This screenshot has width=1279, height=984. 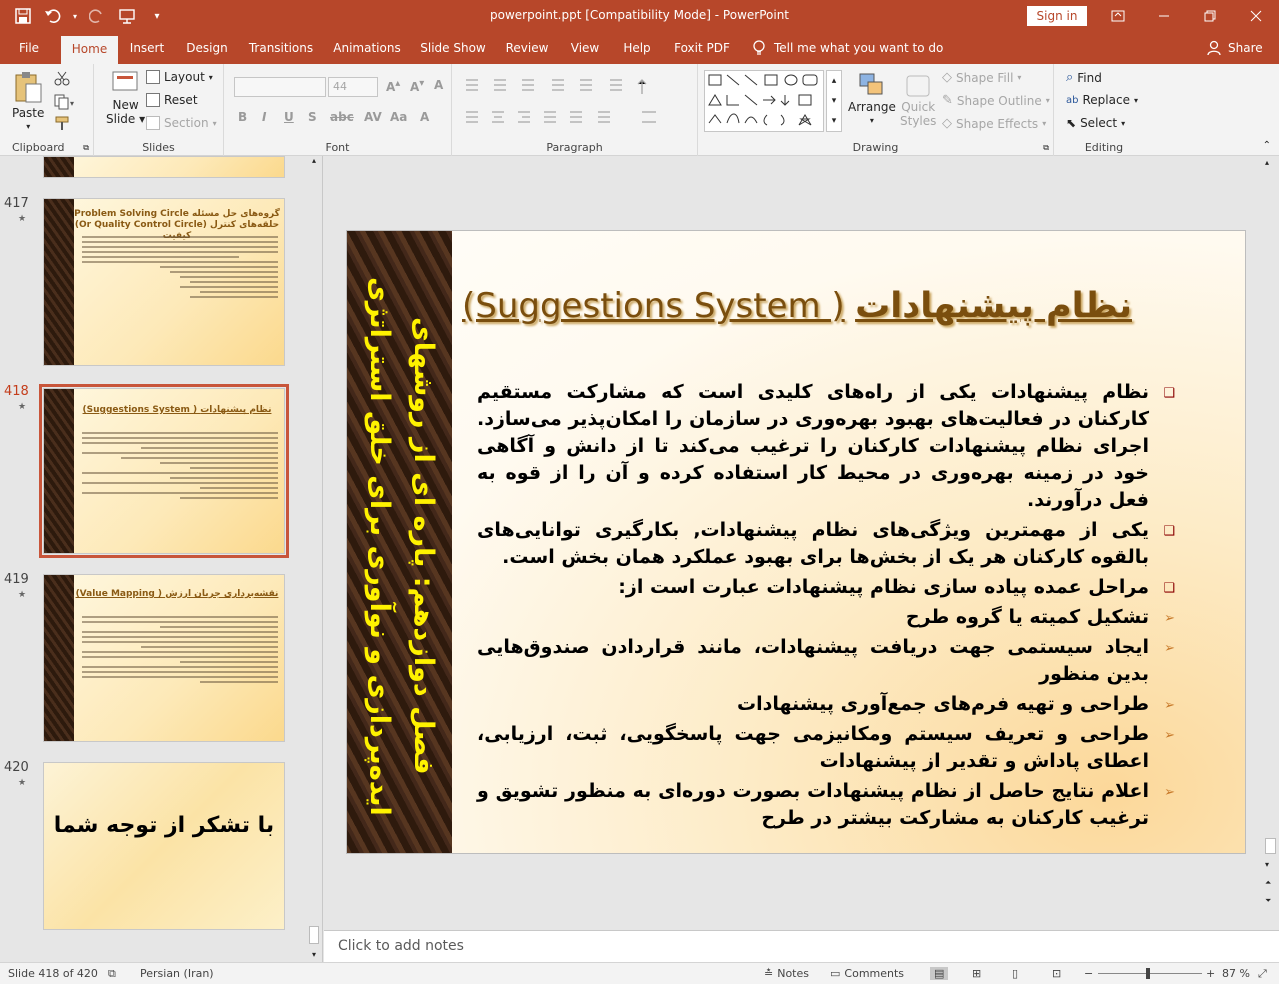 I want to click on arrange-icon, so click(x=871, y=84).